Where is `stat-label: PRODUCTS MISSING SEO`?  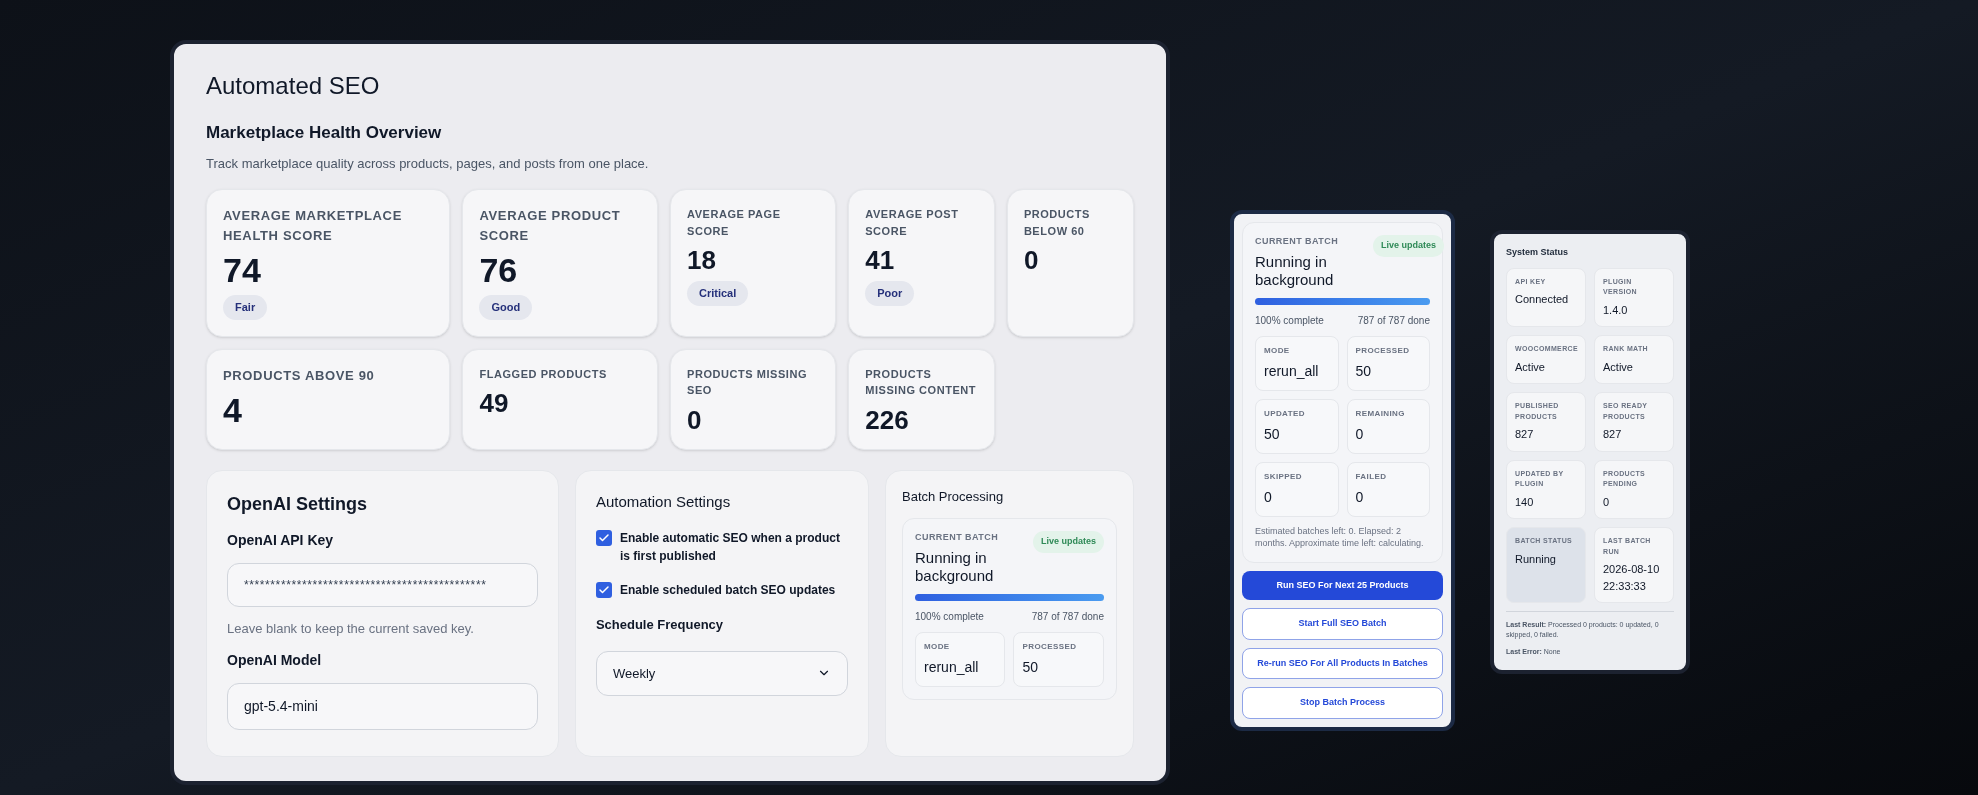
stat-label: PRODUCTS MISSING SEO is located at coordinates (748, 382).